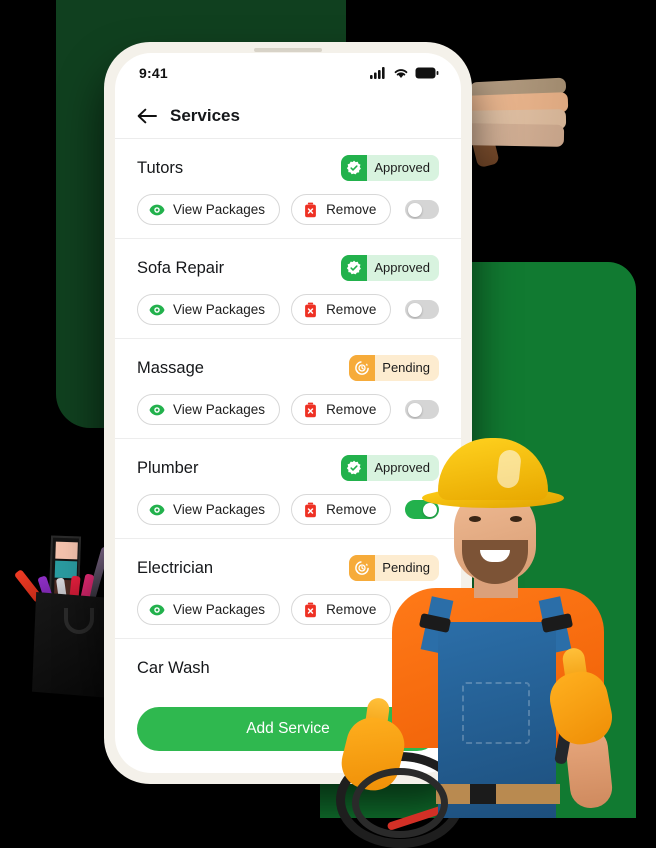 The height and width of the screenshot is (848, 656). I want to click on status-badge: Pending, so click(394, 368).